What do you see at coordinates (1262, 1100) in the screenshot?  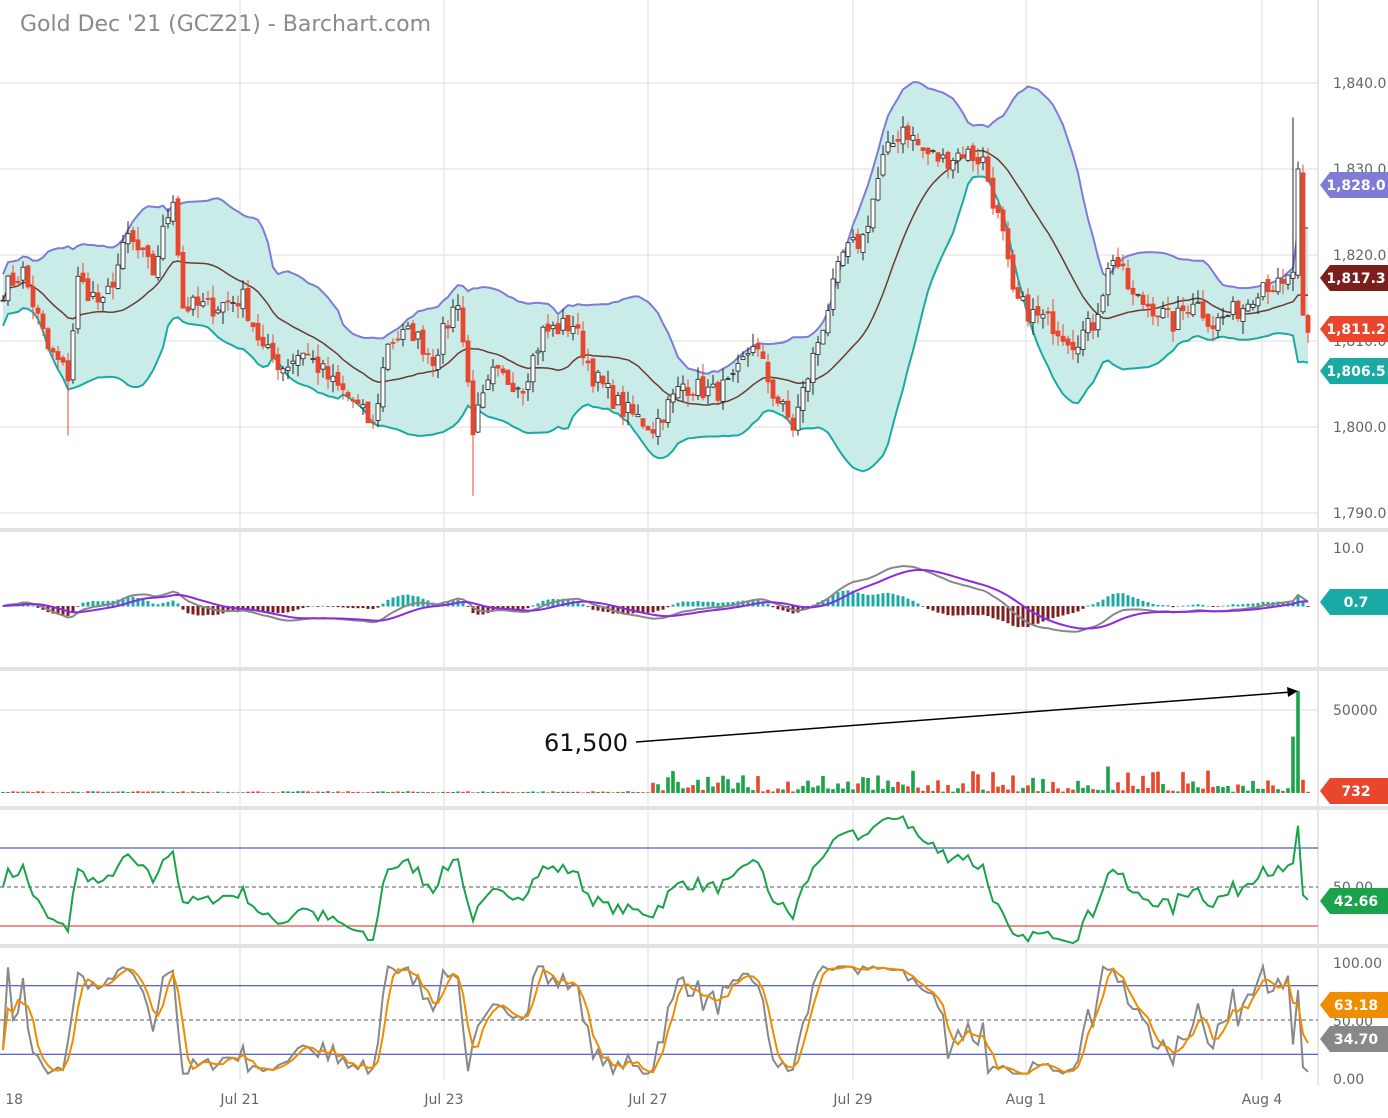 I see `date-tick-label: Aug 4` at bounding box center [1262, 1100].